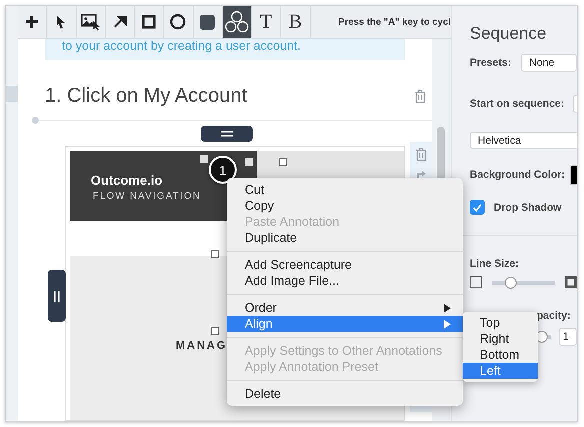 This screenshot has width=584, height=427. Describe the element at coordinates (523, 140) in the screenshot. I see `font-select: Helvetica` at that location.